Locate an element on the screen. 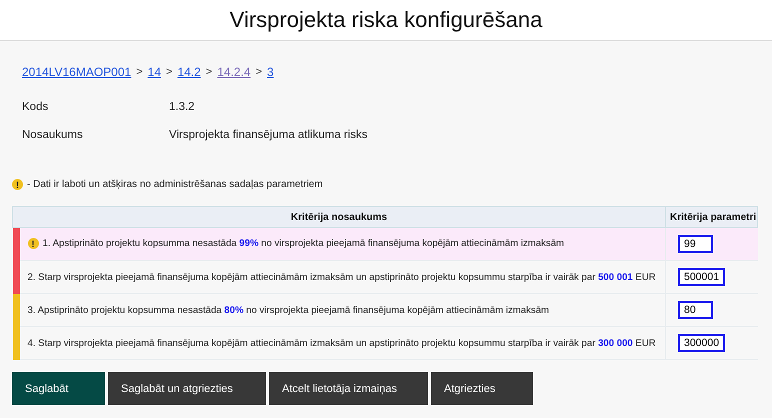 Image resolution: width=772 pixels, height=418 pixels. breadcrumb-link: 14 is located at coordinates (154, 72).